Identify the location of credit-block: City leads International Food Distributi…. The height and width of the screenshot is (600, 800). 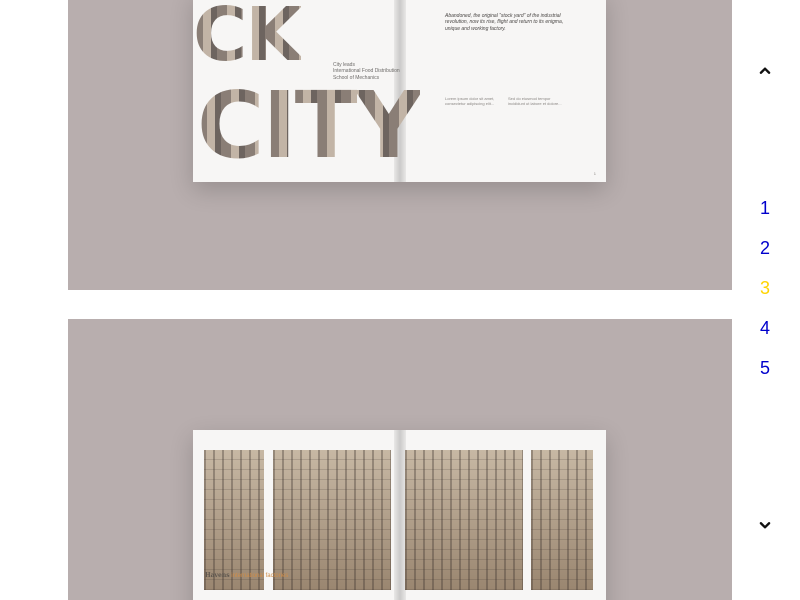
(366, 71).